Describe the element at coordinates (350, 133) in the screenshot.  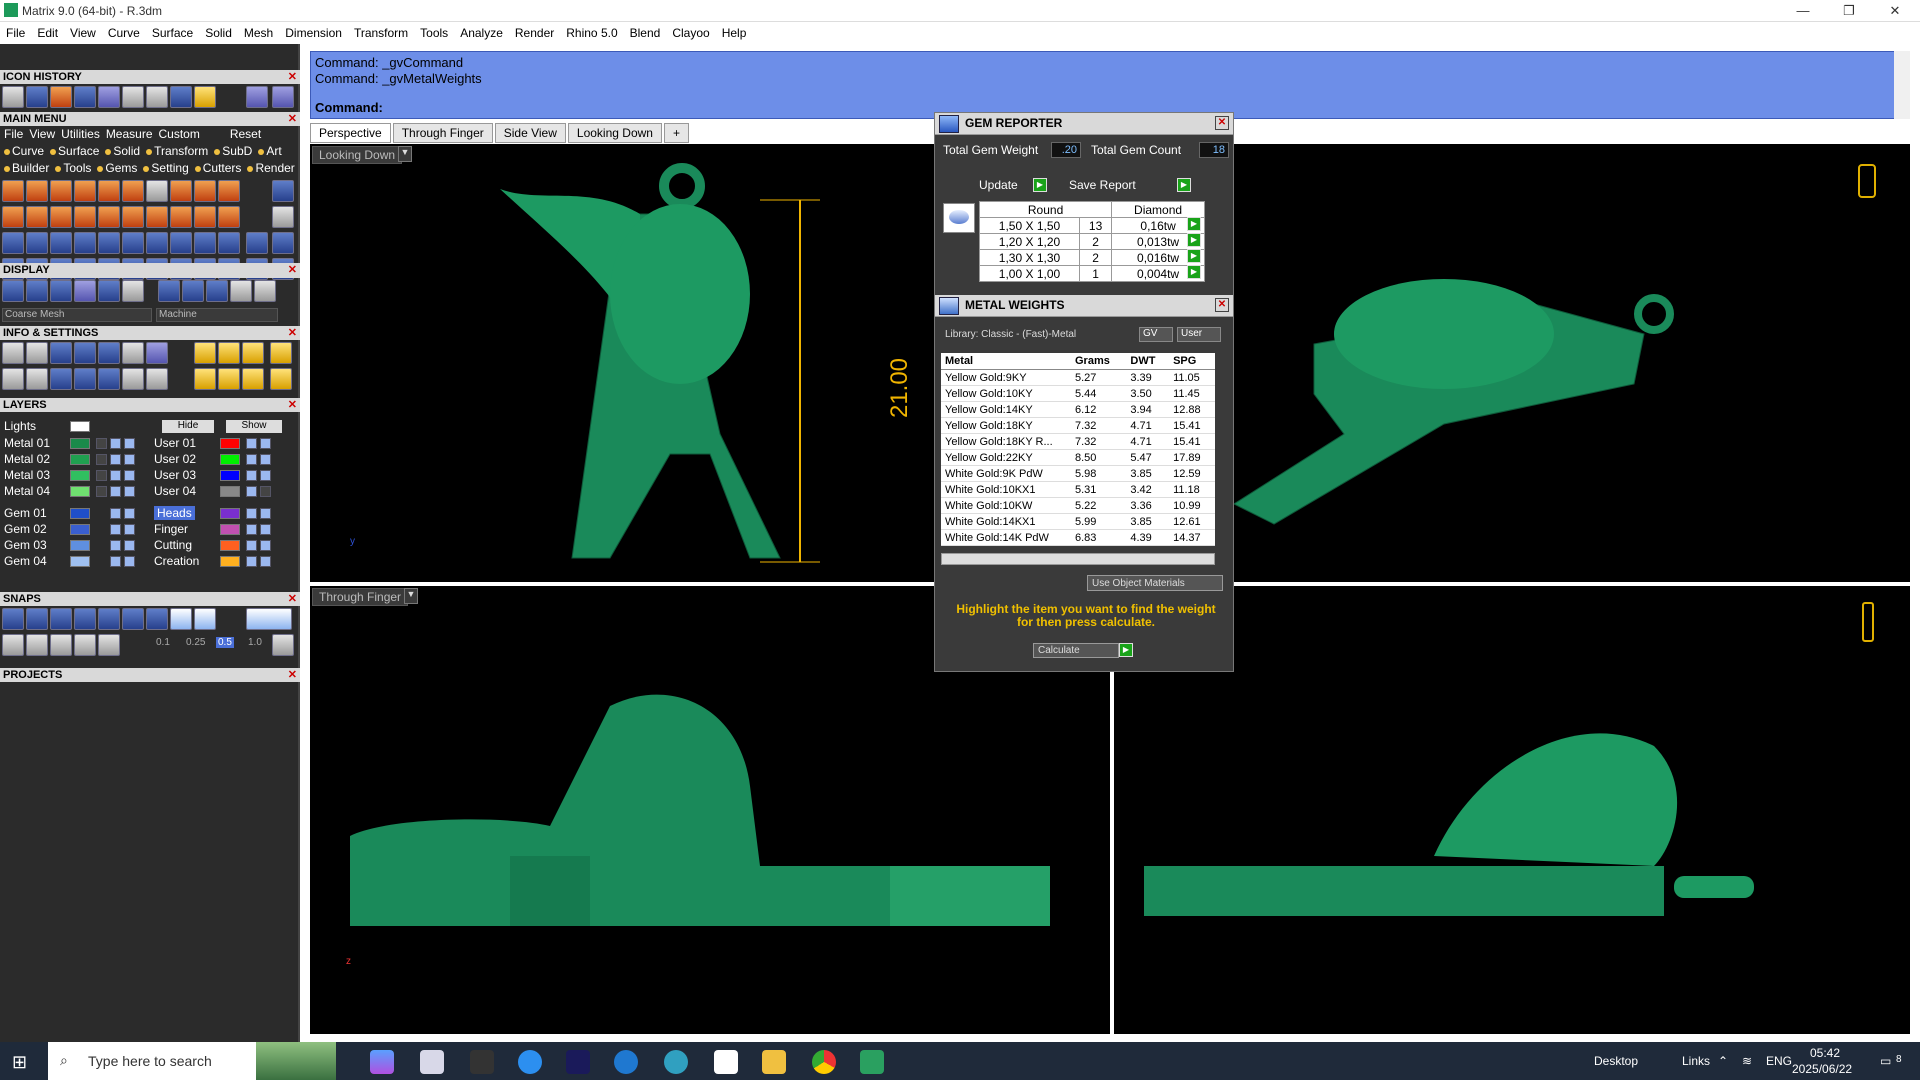
I see `tab-perspective: Perspective` at that location.